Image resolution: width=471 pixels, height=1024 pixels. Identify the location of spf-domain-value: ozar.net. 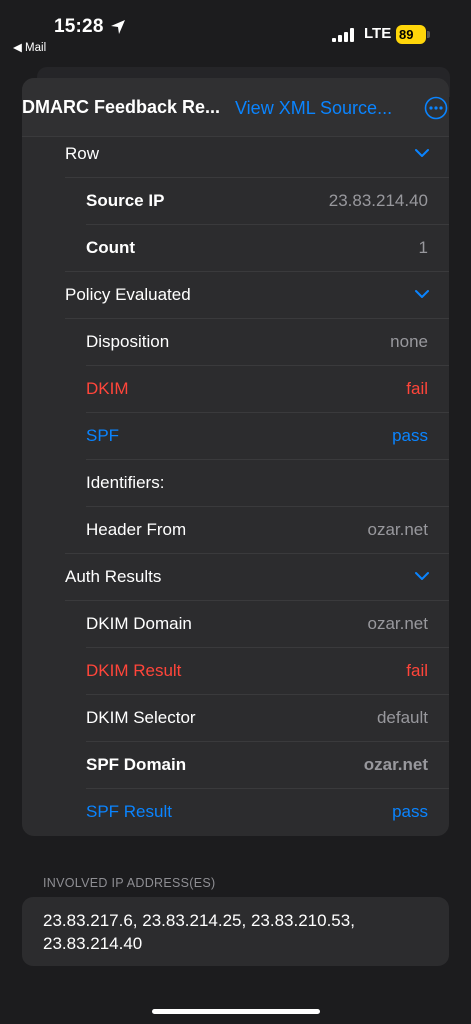
(395, 764).